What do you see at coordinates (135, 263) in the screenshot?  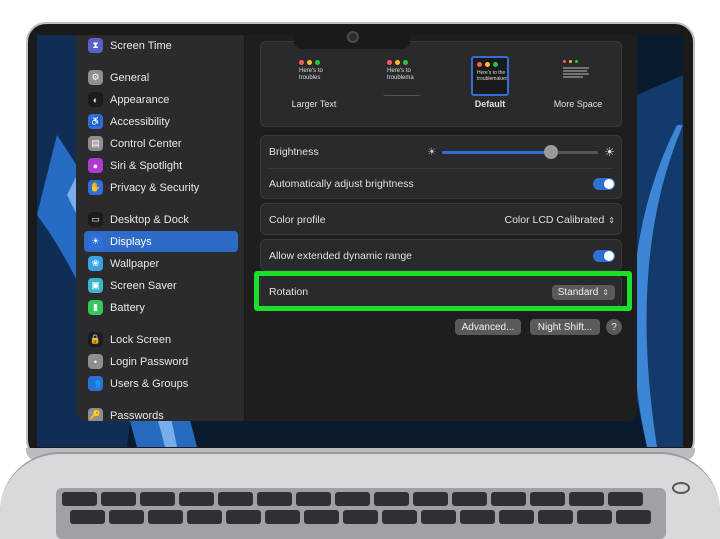 I see `sidebar-item-label: Wallpaper` at bounding box center [135, 263].